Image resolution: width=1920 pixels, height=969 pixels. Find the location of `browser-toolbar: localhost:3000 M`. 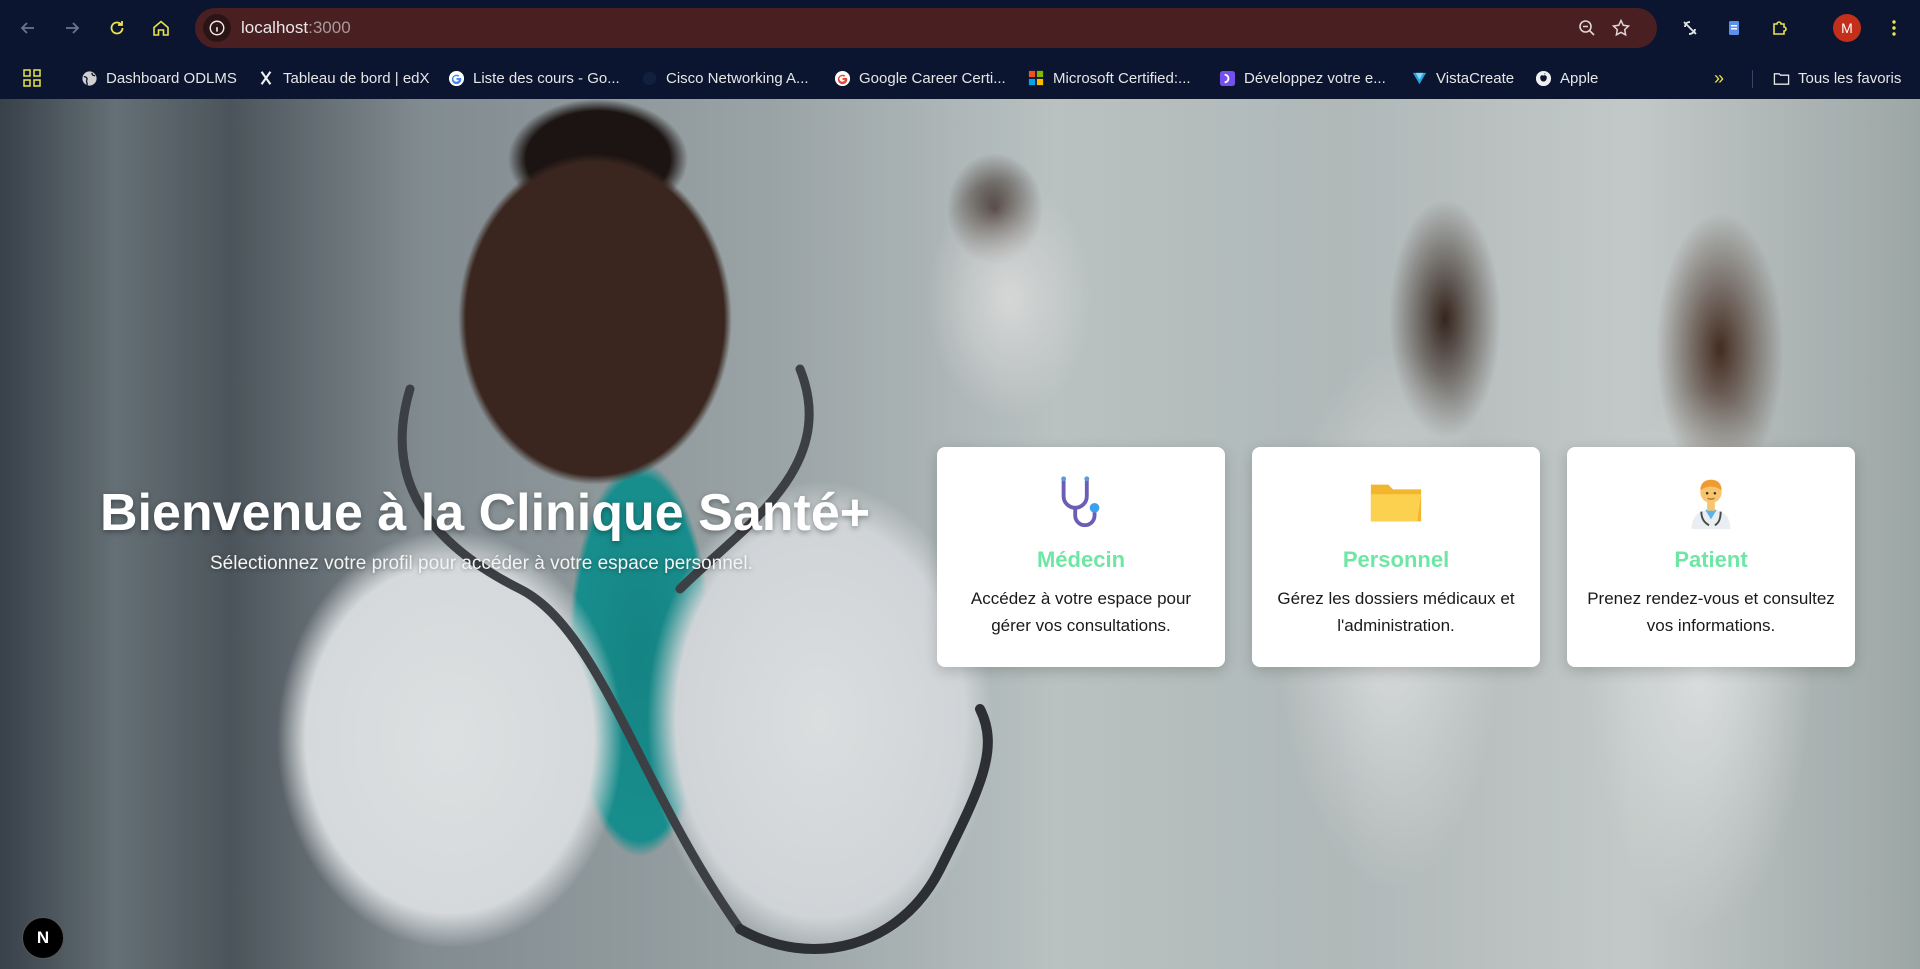

browser-toolbar: localhost:3000 M is located at coordinates (960, 28).